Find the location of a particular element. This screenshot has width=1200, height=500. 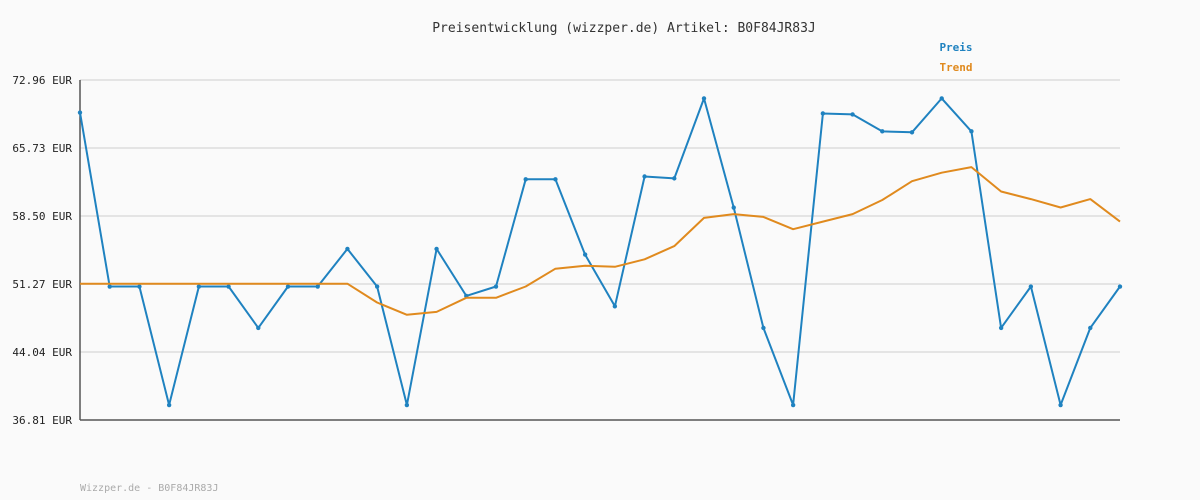

y-tick-label: 36.81 EUR is located at coordinates (42, 420).